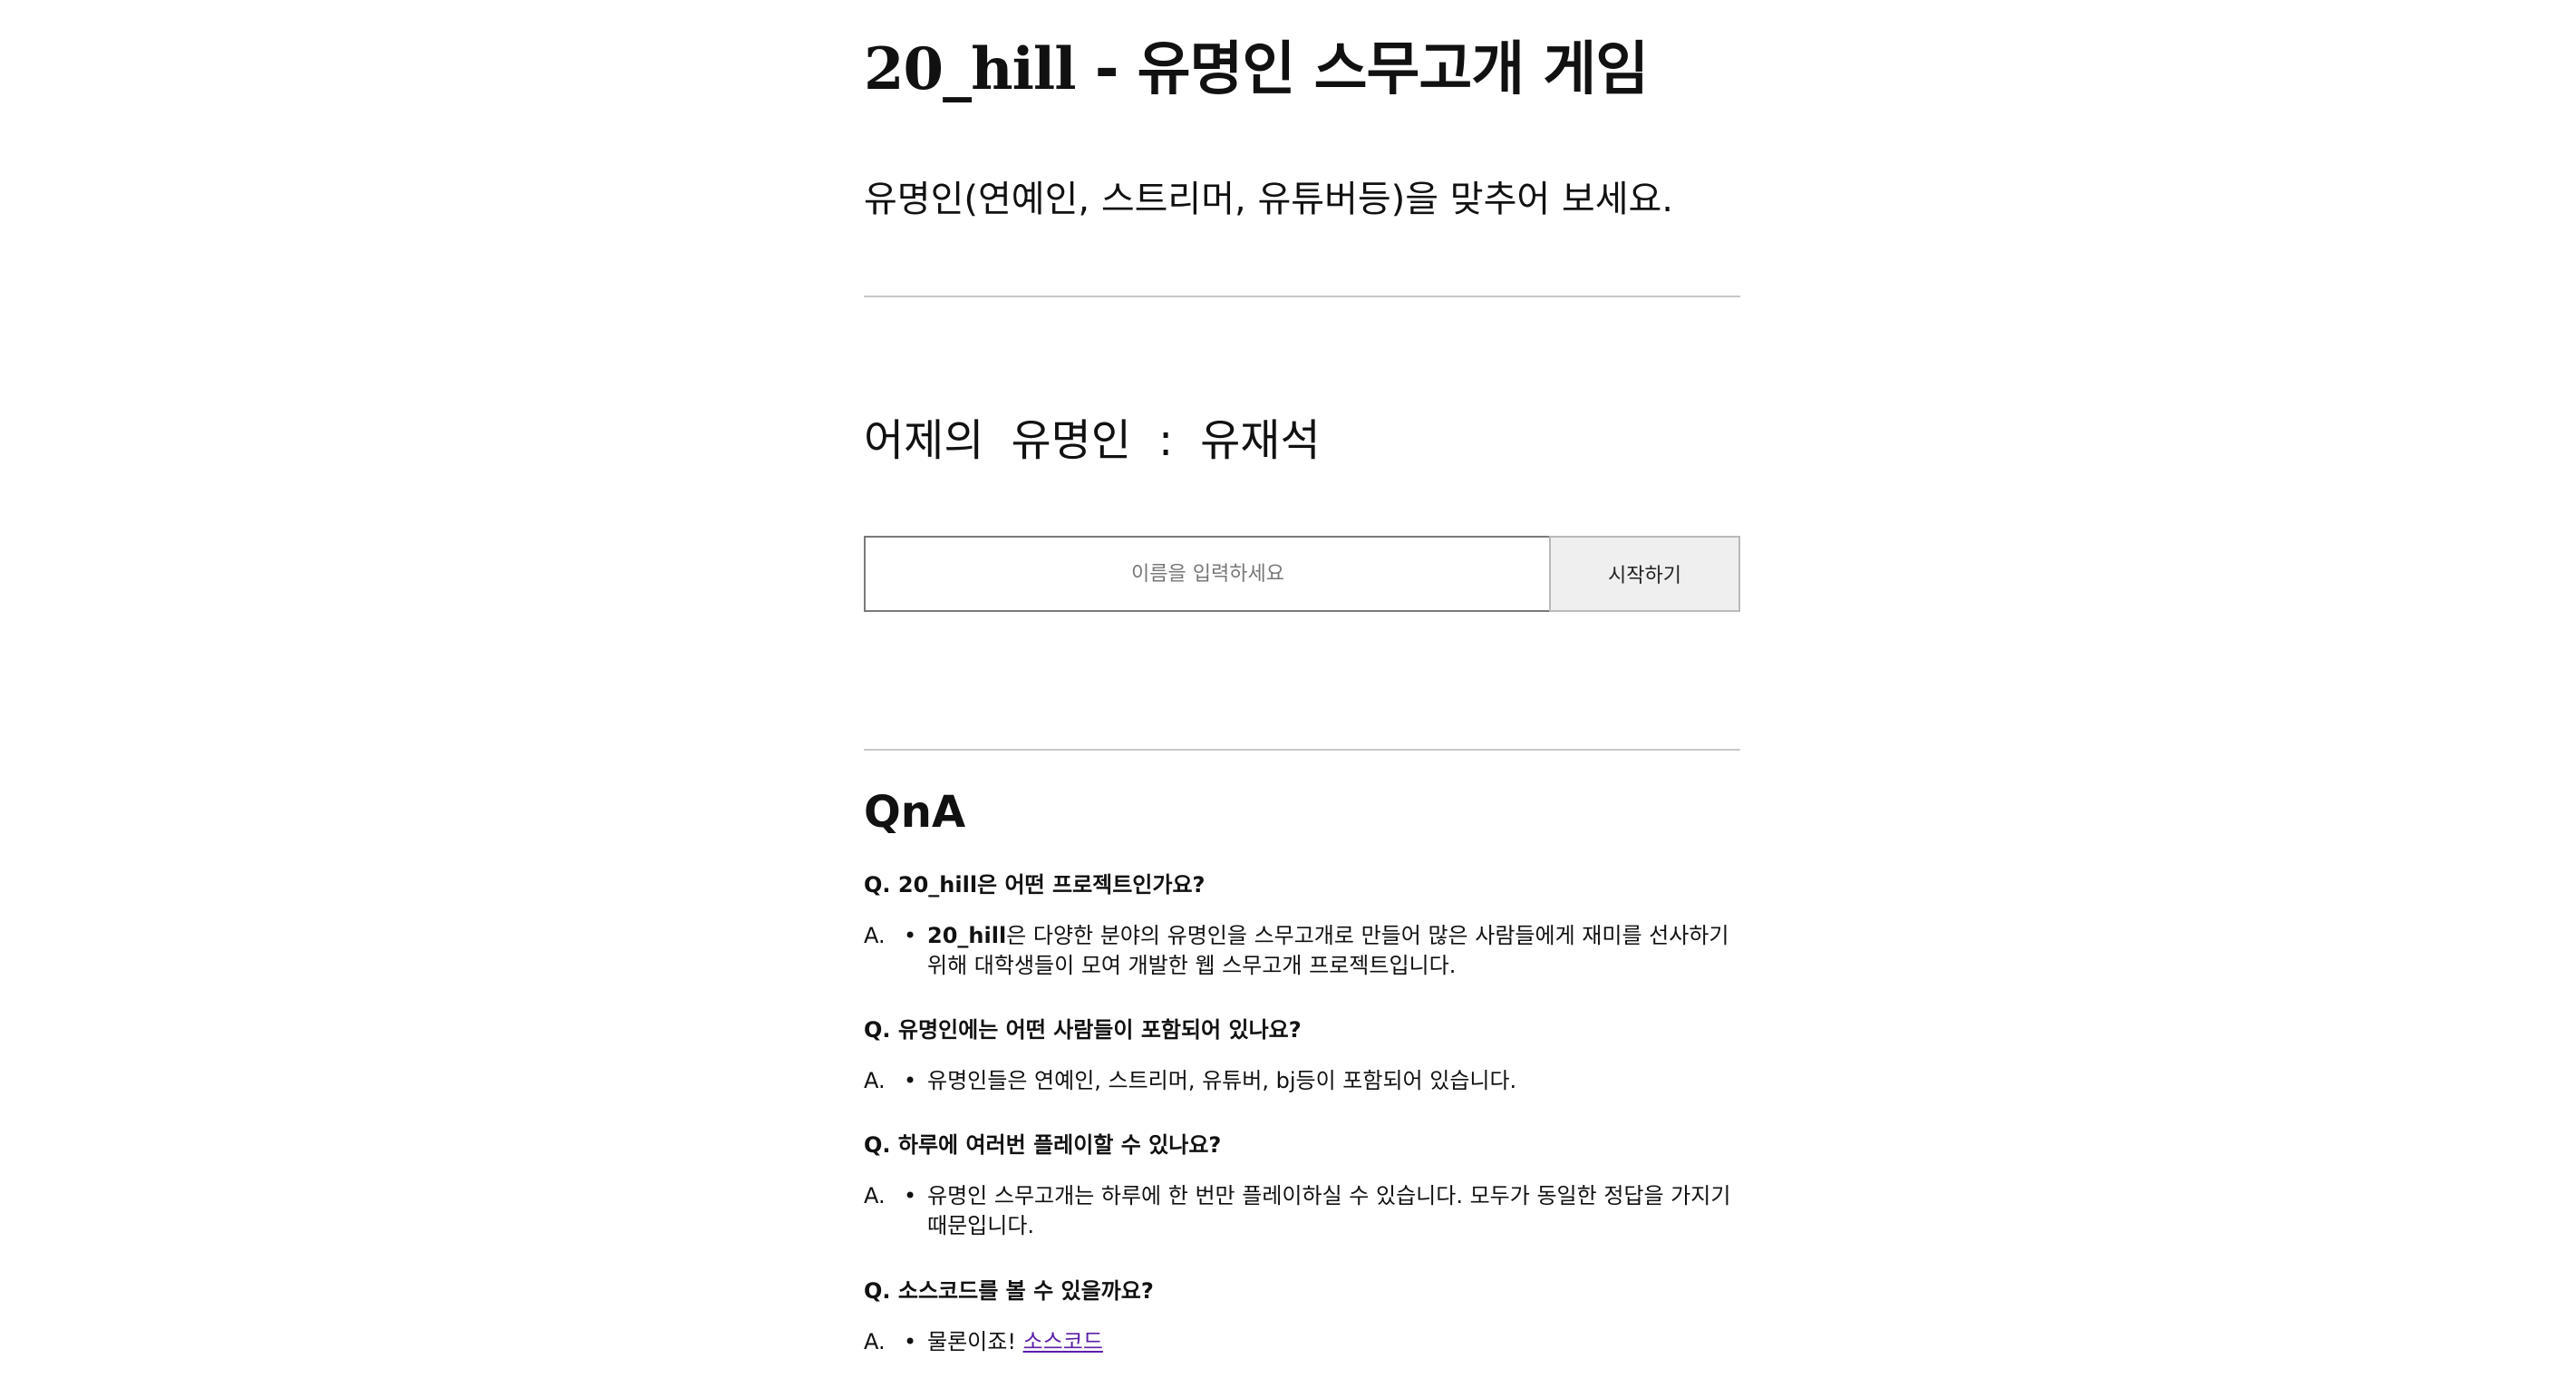  Describe the element at coordinates (970, 69) in the screenshot. I see `brand-name: 20_hill` at that location.